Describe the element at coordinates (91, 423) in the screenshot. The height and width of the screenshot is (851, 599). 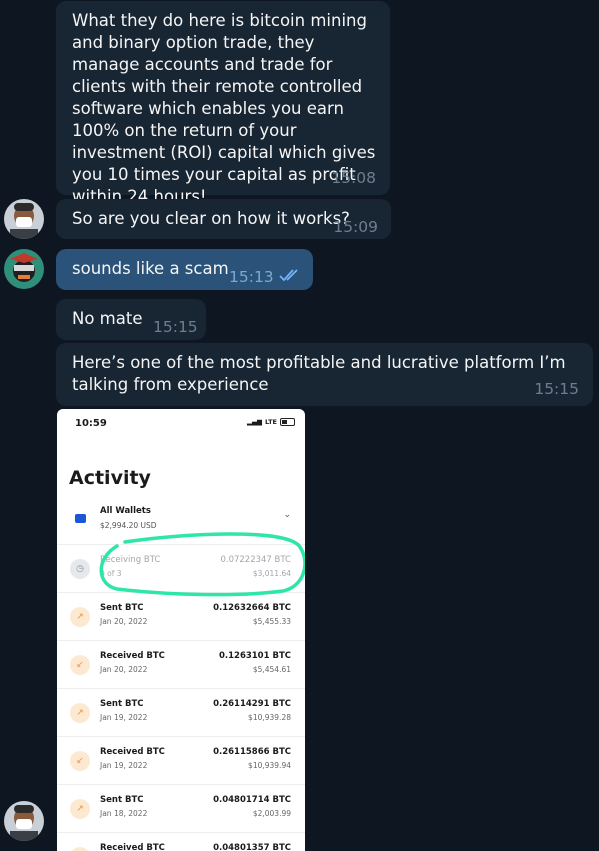
I see `status-time: 10:59` at that location.